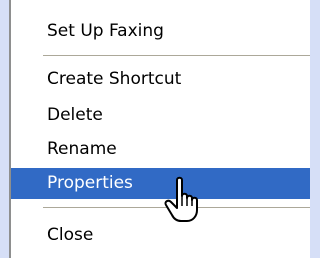  Describe the element at coordinates (160, 31) in the screenshot. I see `menu-item-set-up-faxing: Set Up Faxing` at that location.